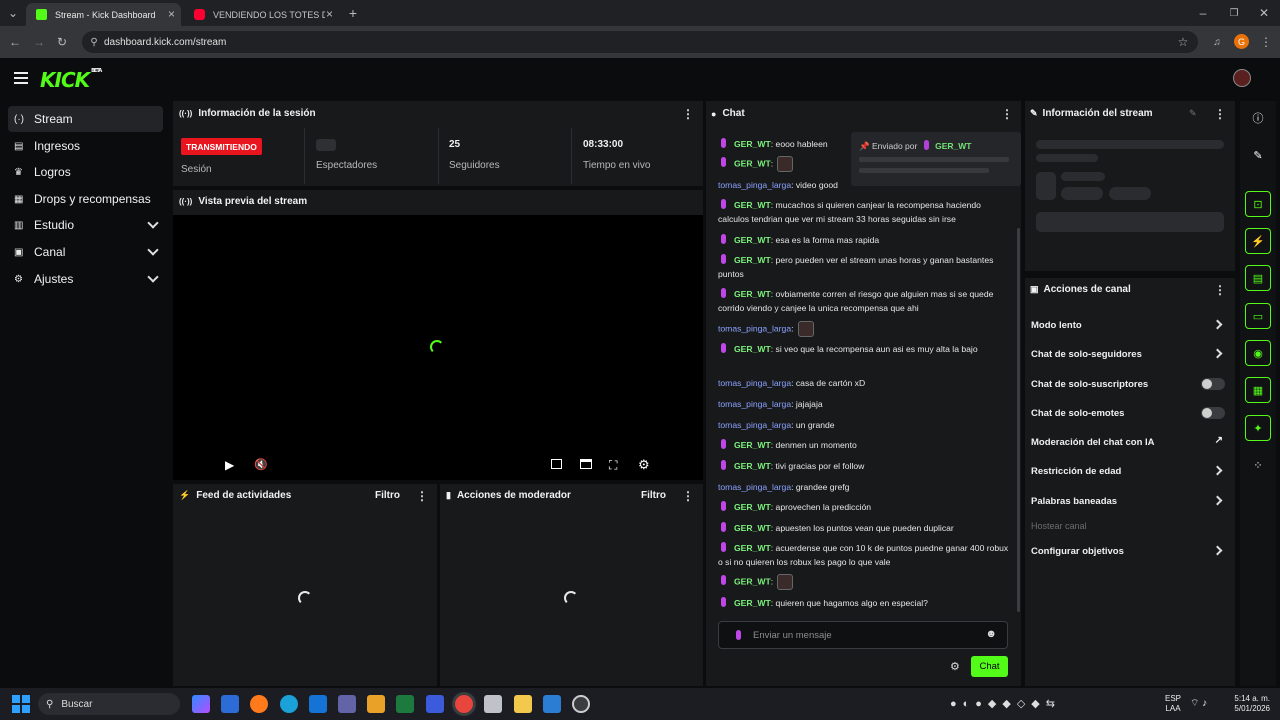 The width and height of the screenshot is (1280, 720). Describe the element at coordinates (1131, 413) in the screenshot. I see `action-solo-emotes: Chat de solo-emotes` at that location.